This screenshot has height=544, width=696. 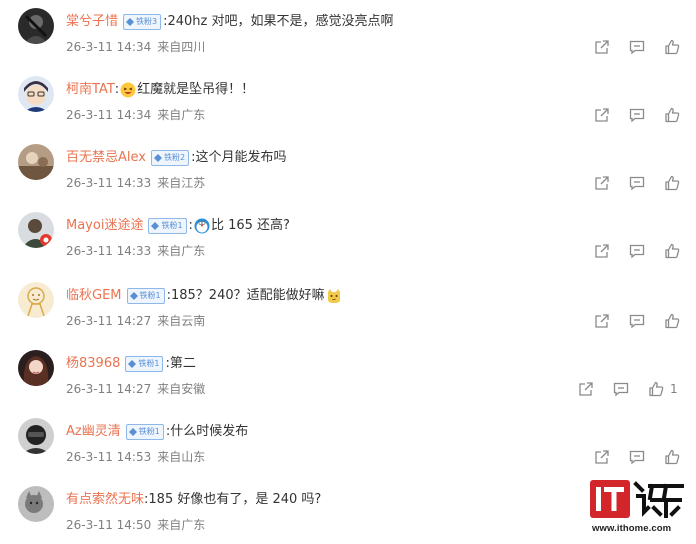 I want to click on comment-location: 来自安徽, so click(x=181, y=389).